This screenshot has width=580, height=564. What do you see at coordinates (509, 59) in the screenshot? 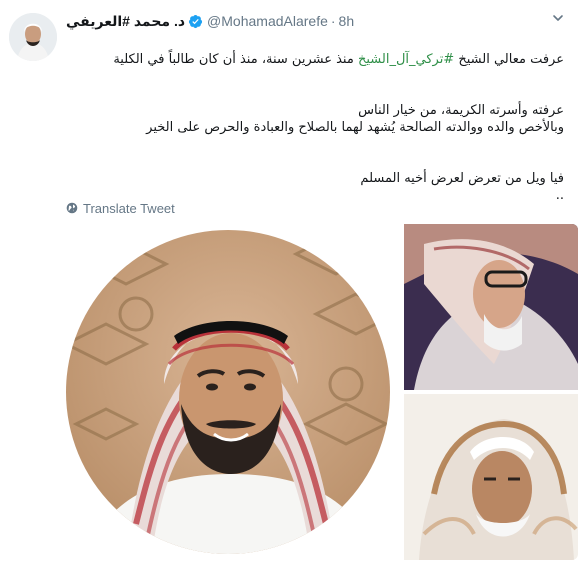
I see `tweet-text-segment: عرفت معالي الشيخ` at bounding box center [509, 59].